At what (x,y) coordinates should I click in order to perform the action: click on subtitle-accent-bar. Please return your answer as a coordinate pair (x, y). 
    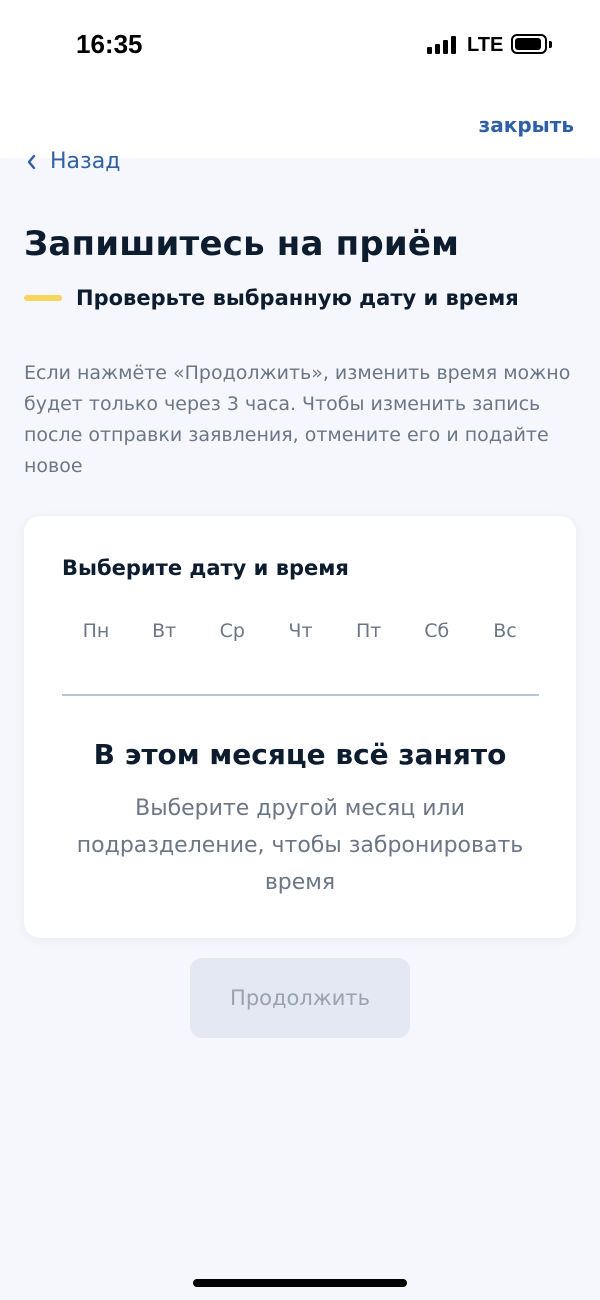
    Looking at the image, I should click on (43, 298).